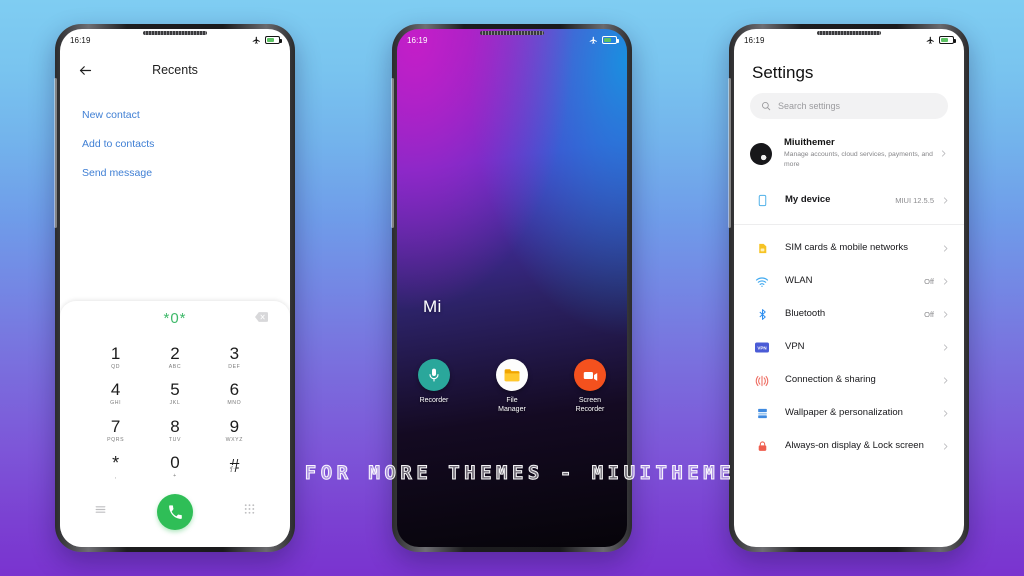  I want to click on app-label: File Manager, so click(512, 405).